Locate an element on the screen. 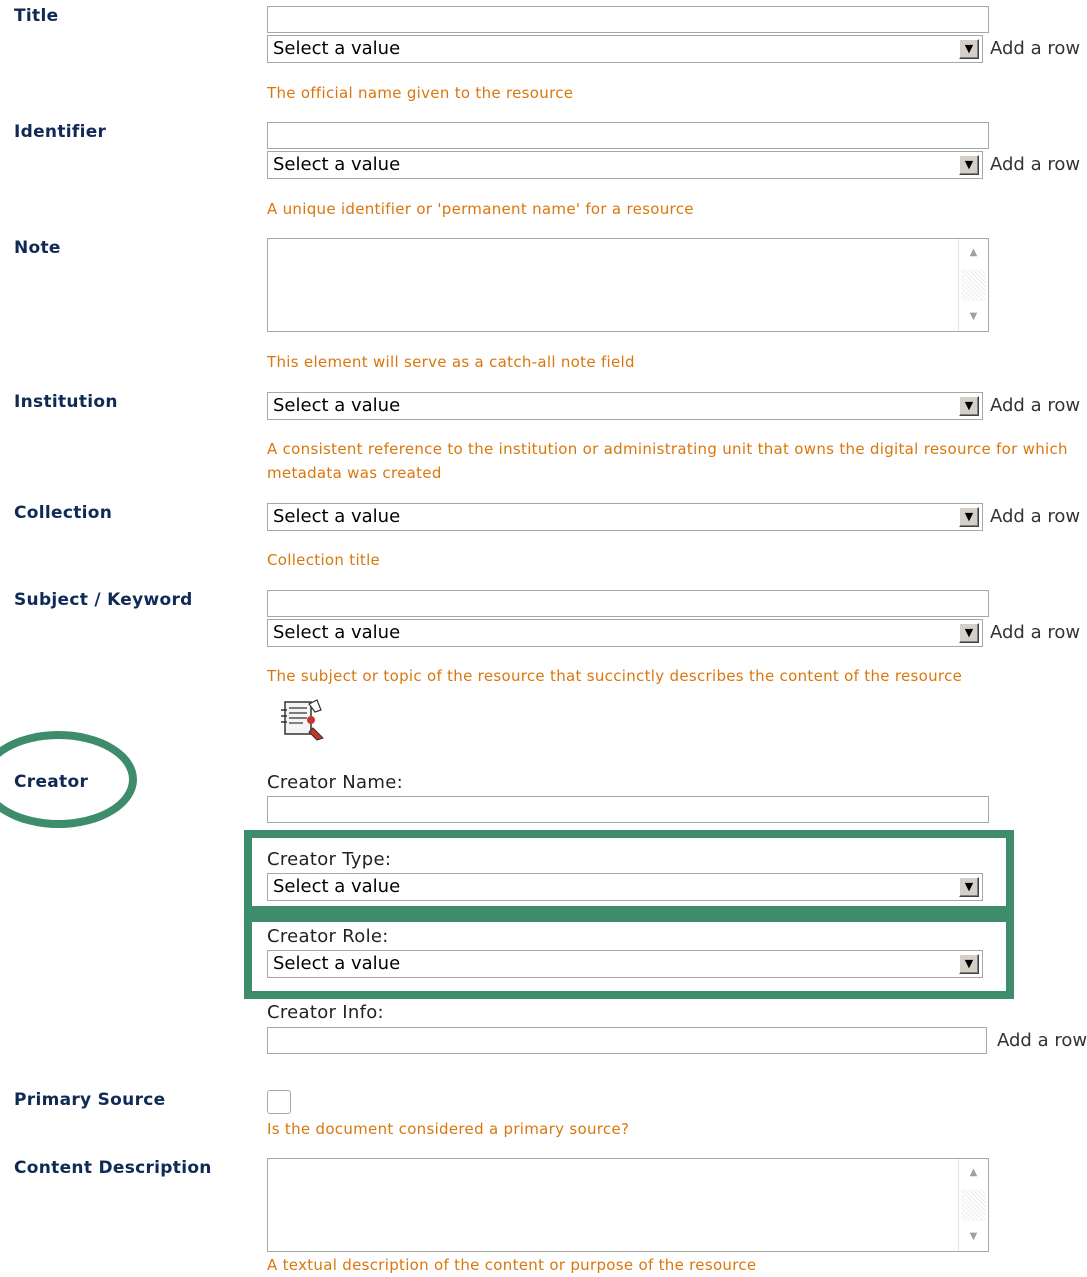  title-language-select: Select a value ▼ is located at coordinates (625, 49).